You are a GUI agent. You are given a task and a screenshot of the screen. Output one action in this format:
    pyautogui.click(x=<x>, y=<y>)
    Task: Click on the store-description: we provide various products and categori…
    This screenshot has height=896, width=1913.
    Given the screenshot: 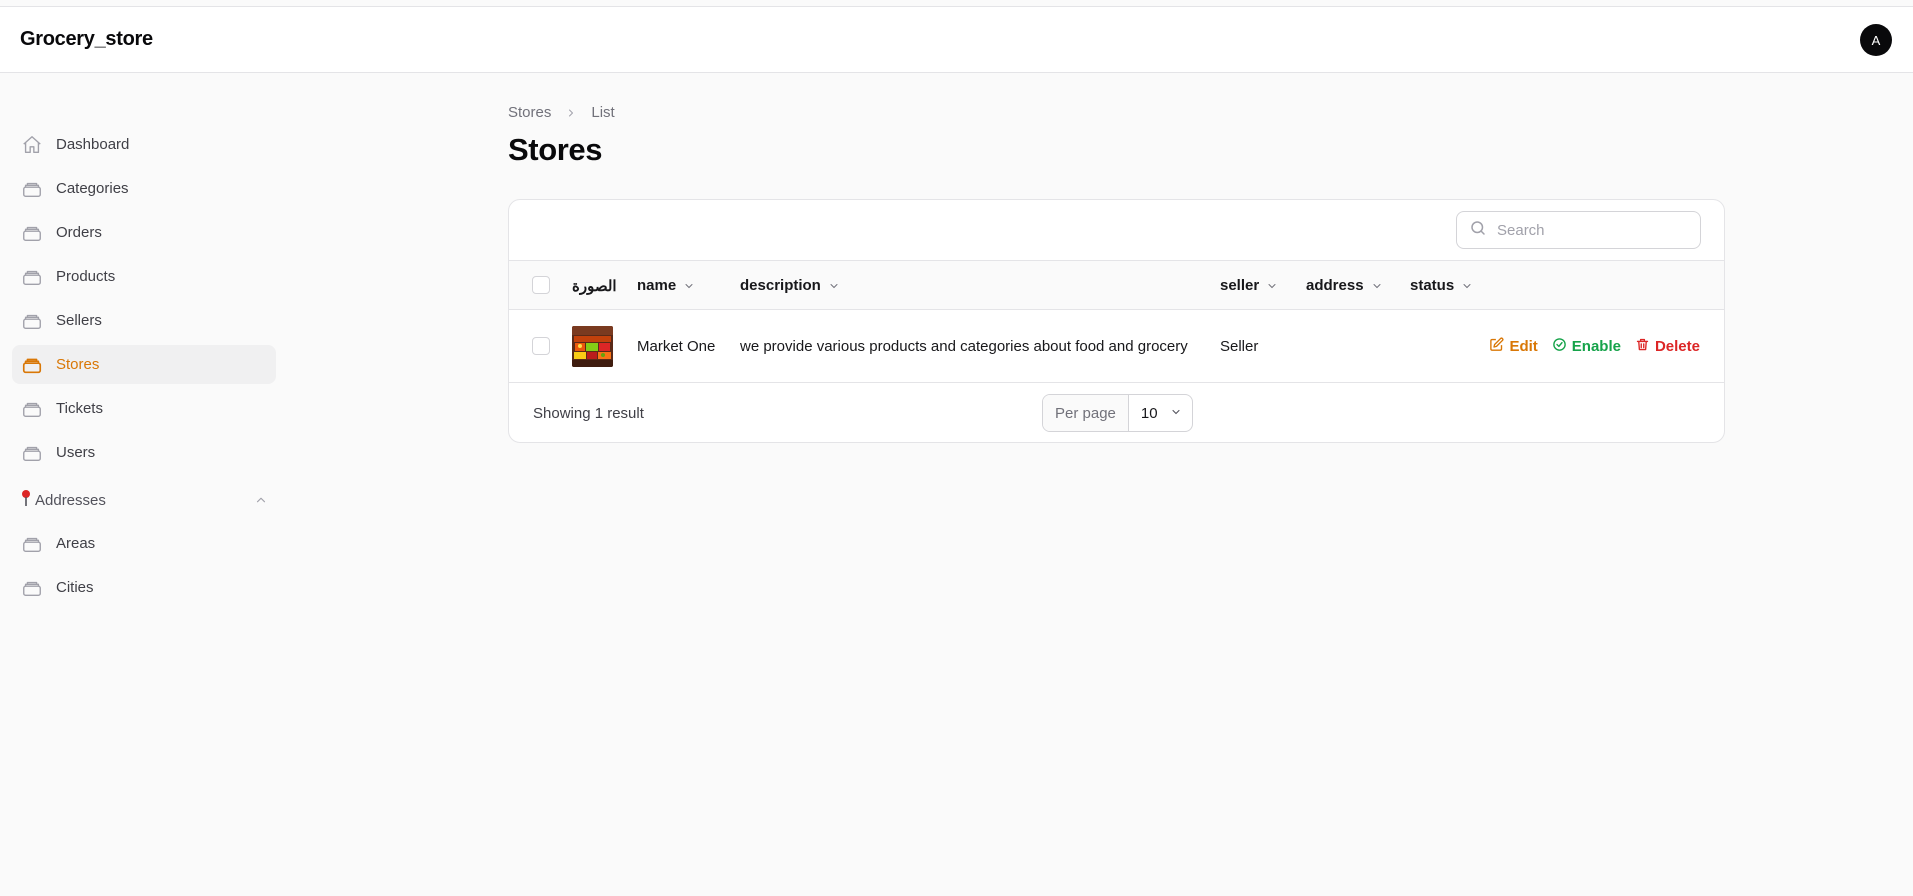 What is the action you would take?
    pyautogui.click(x=964, y=346)
    